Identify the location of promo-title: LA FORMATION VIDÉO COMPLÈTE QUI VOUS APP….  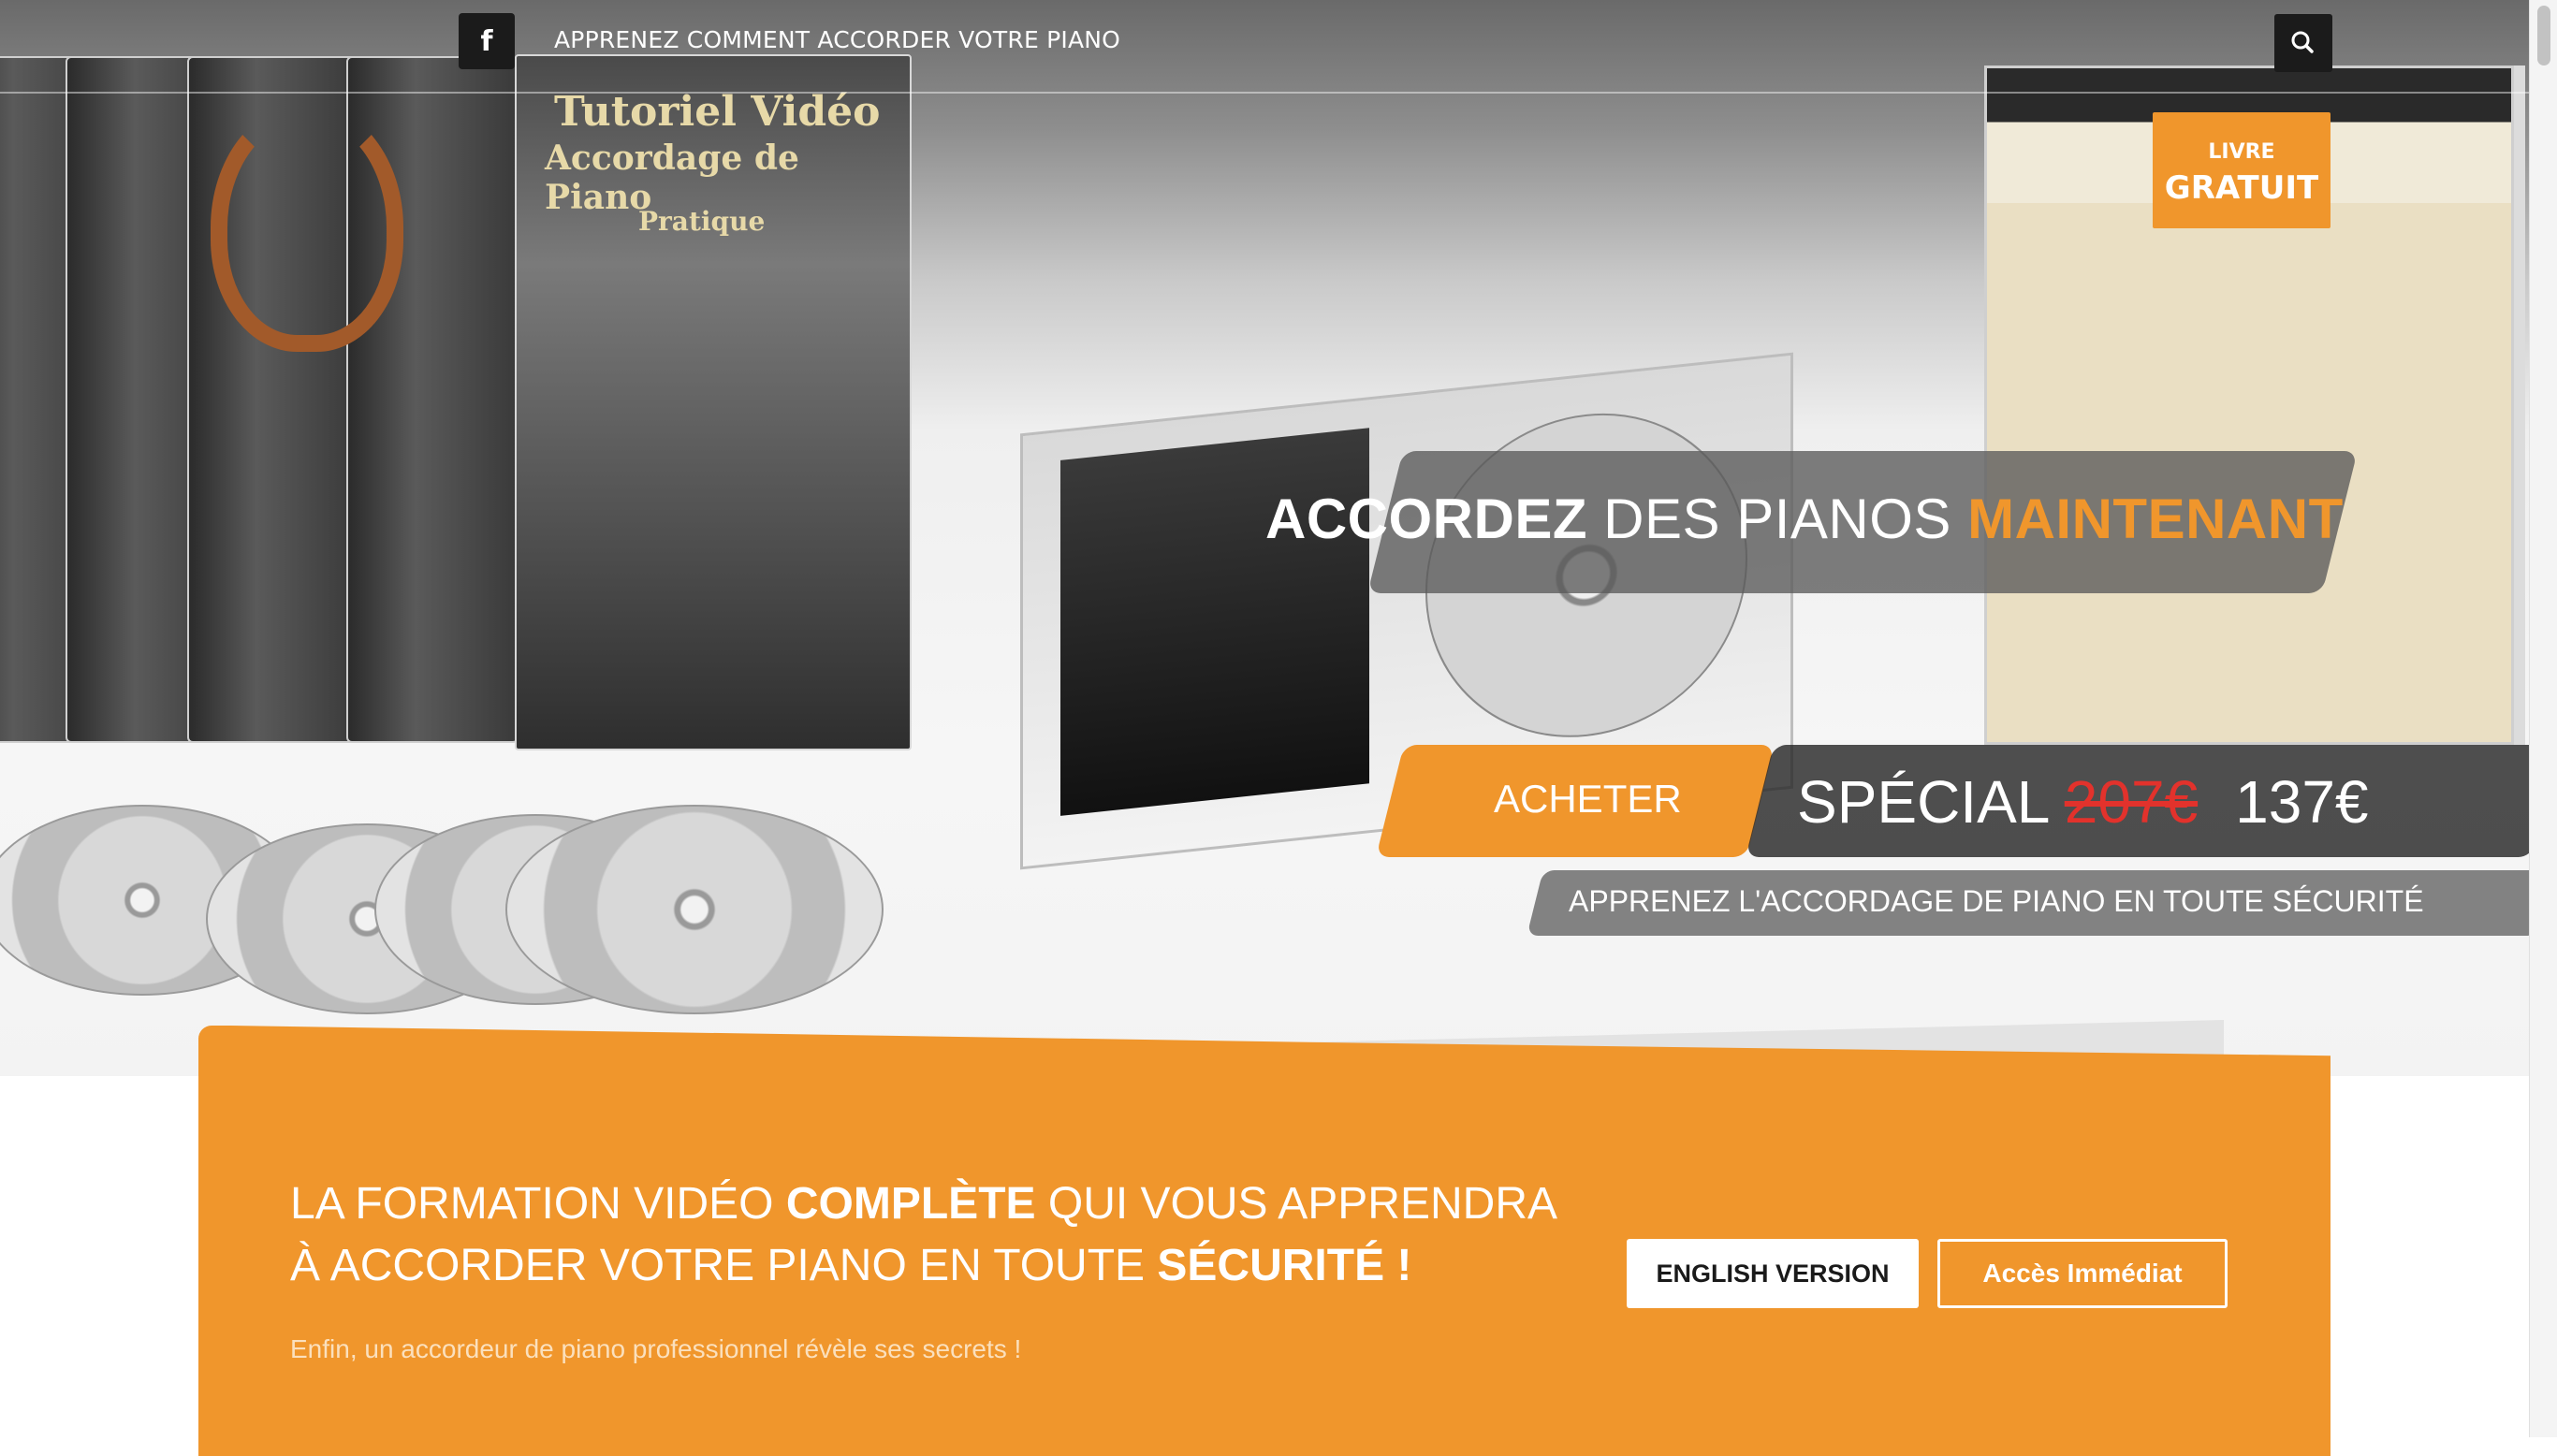
(936, 1235).